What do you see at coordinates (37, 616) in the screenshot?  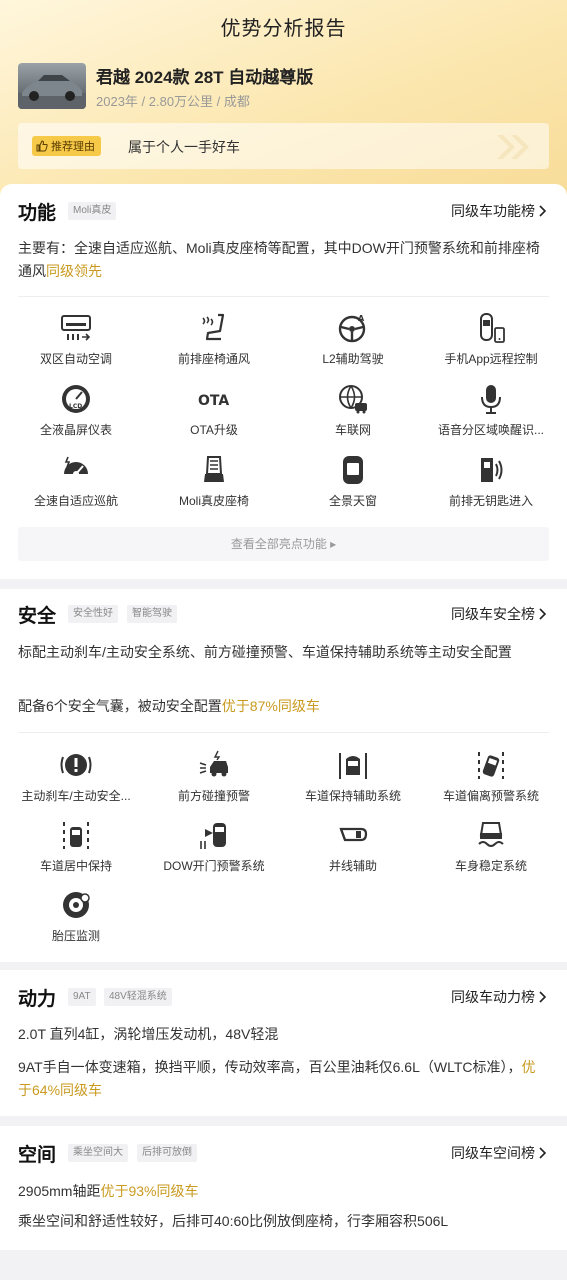 I see `section-title: 安全` at bounding box center [37, 616].